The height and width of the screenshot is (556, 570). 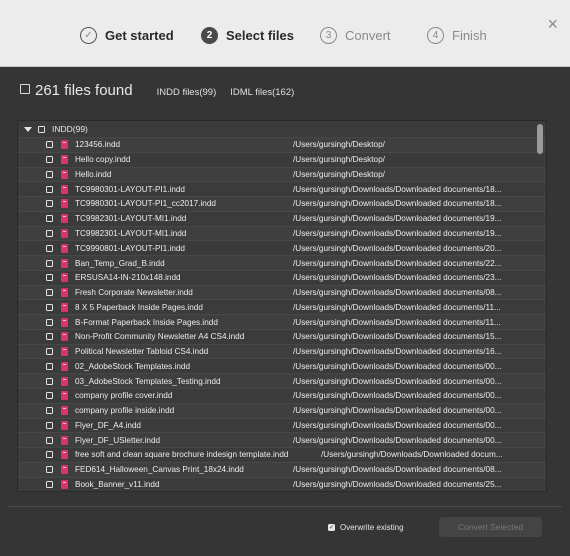 I want to click on select-all-checkbox, so click(x=25, y=89).